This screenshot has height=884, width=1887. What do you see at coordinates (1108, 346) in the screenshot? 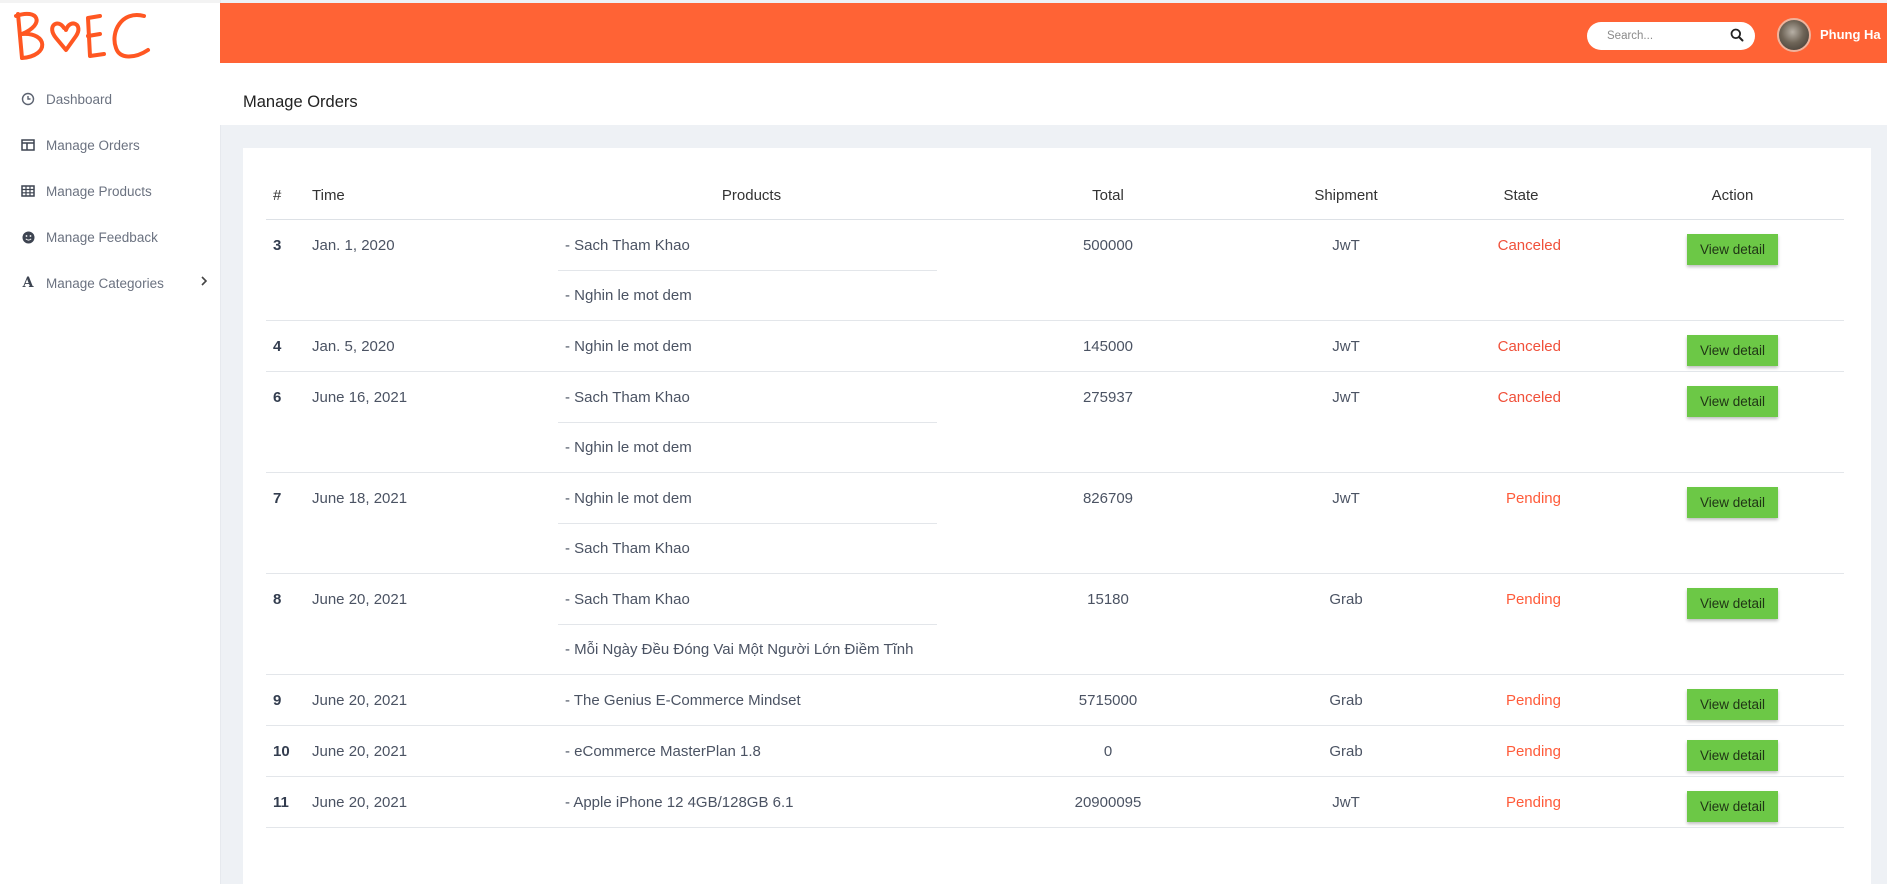
I see `order-total: 145000` at bounding box center [1108, 346].